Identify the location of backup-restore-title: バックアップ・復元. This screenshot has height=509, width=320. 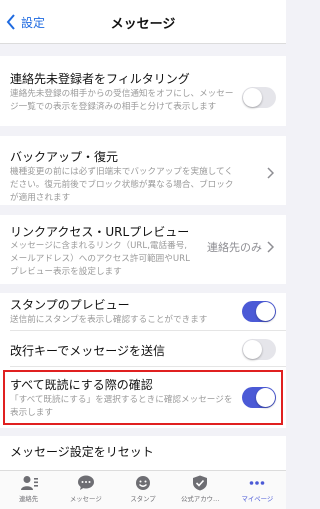
(64, 157).